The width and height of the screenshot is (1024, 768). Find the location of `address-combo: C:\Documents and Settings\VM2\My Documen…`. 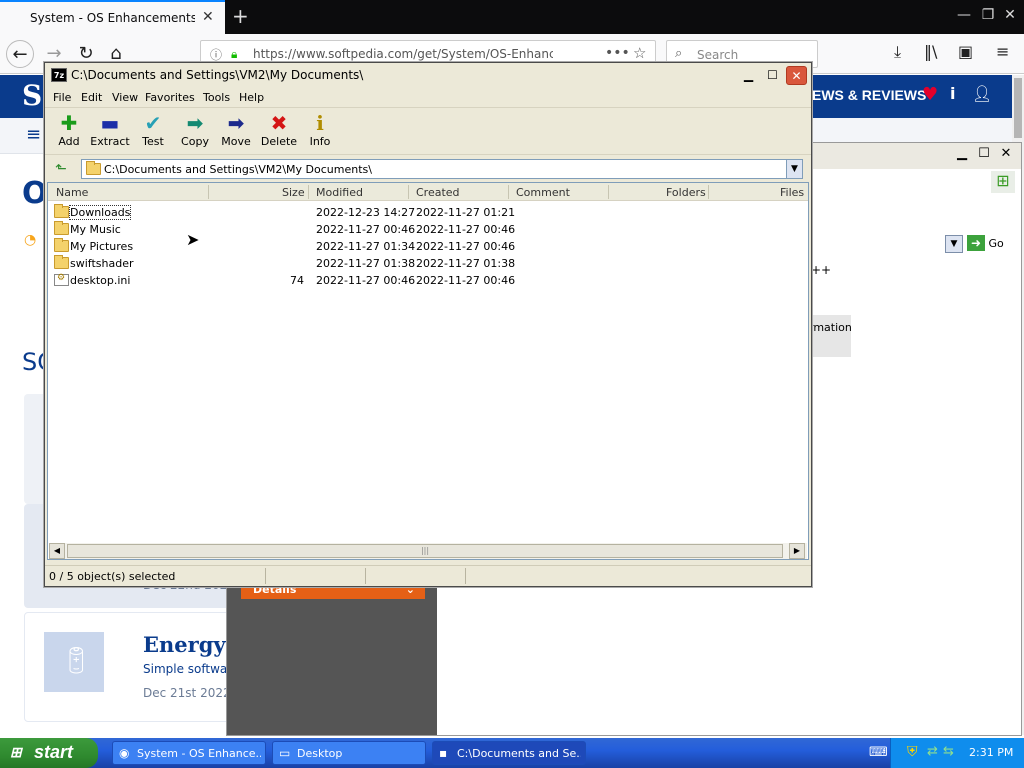

address-combo: C:\Documents and Settings\VM2\My Documen… is located at coordinates (442, 169).